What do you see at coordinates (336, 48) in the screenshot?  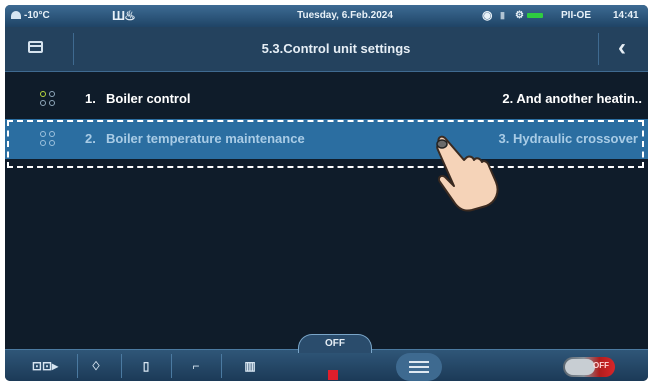 I see `page-title: 5.3.Control unit settings` at bounding box center [336, 48].